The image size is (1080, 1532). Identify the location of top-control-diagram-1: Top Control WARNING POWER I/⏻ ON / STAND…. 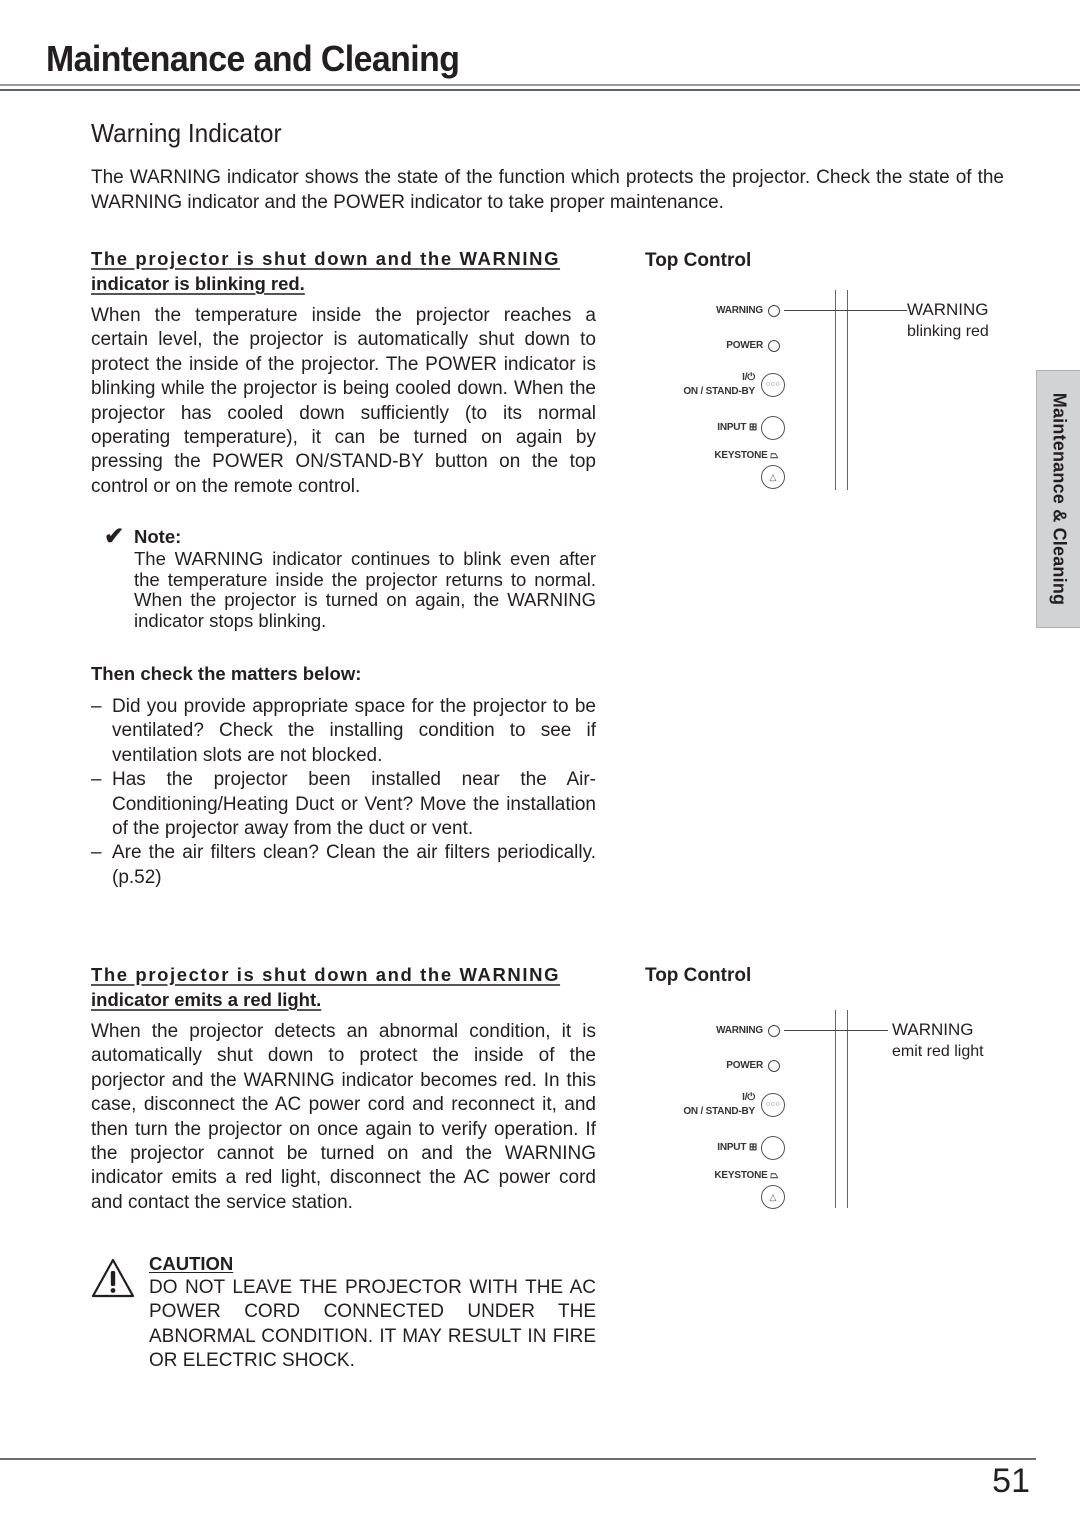
(840, 370).